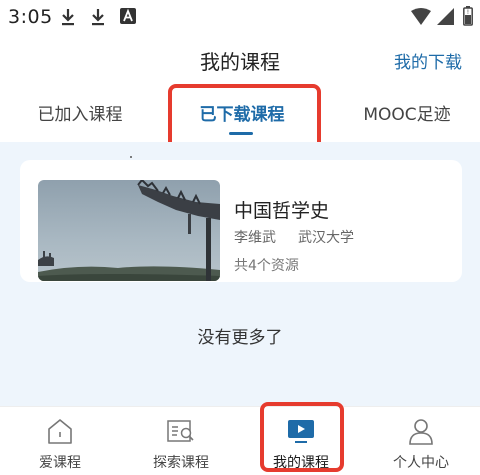 This screenshot has height=475, width=480. I want to click on bottom-nav: 爱课程 探索课程 我的课程 个人中心, so click(240, 440).